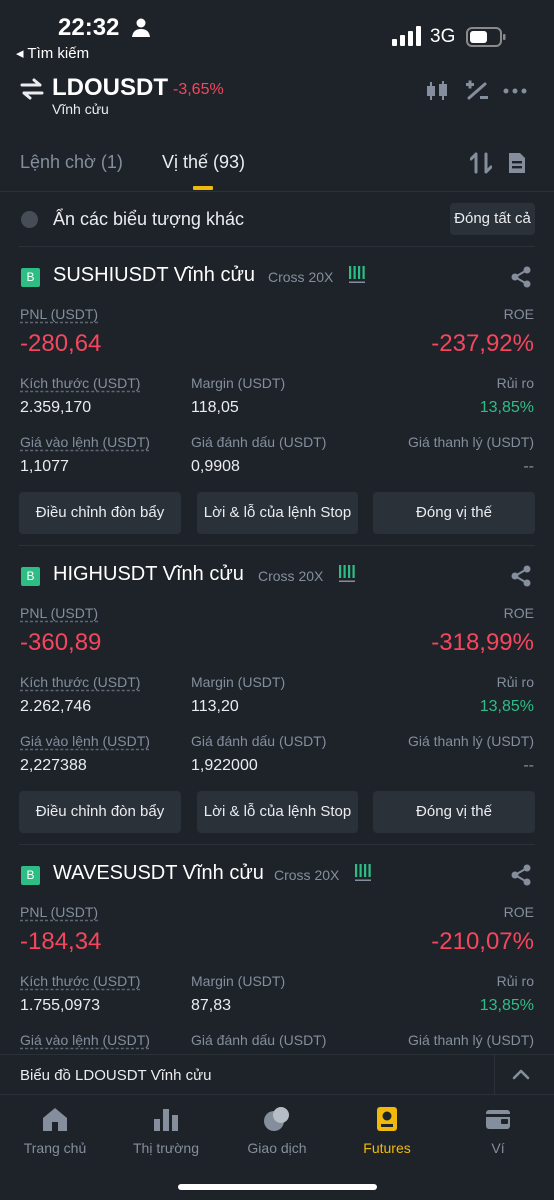 The width and height of the screenshot is (554, 1200). Describe the element at coordinates (387, 1148) in the screenshot. I see `nav-label: Futures` at that location.